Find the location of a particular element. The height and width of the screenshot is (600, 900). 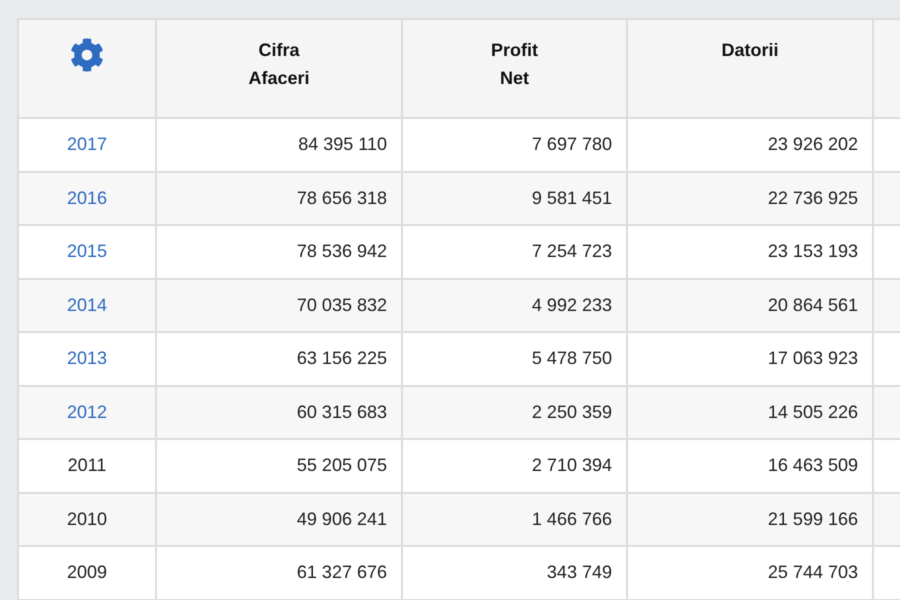

table-cell: 78 536 942 is located at coordinates (279, 251).